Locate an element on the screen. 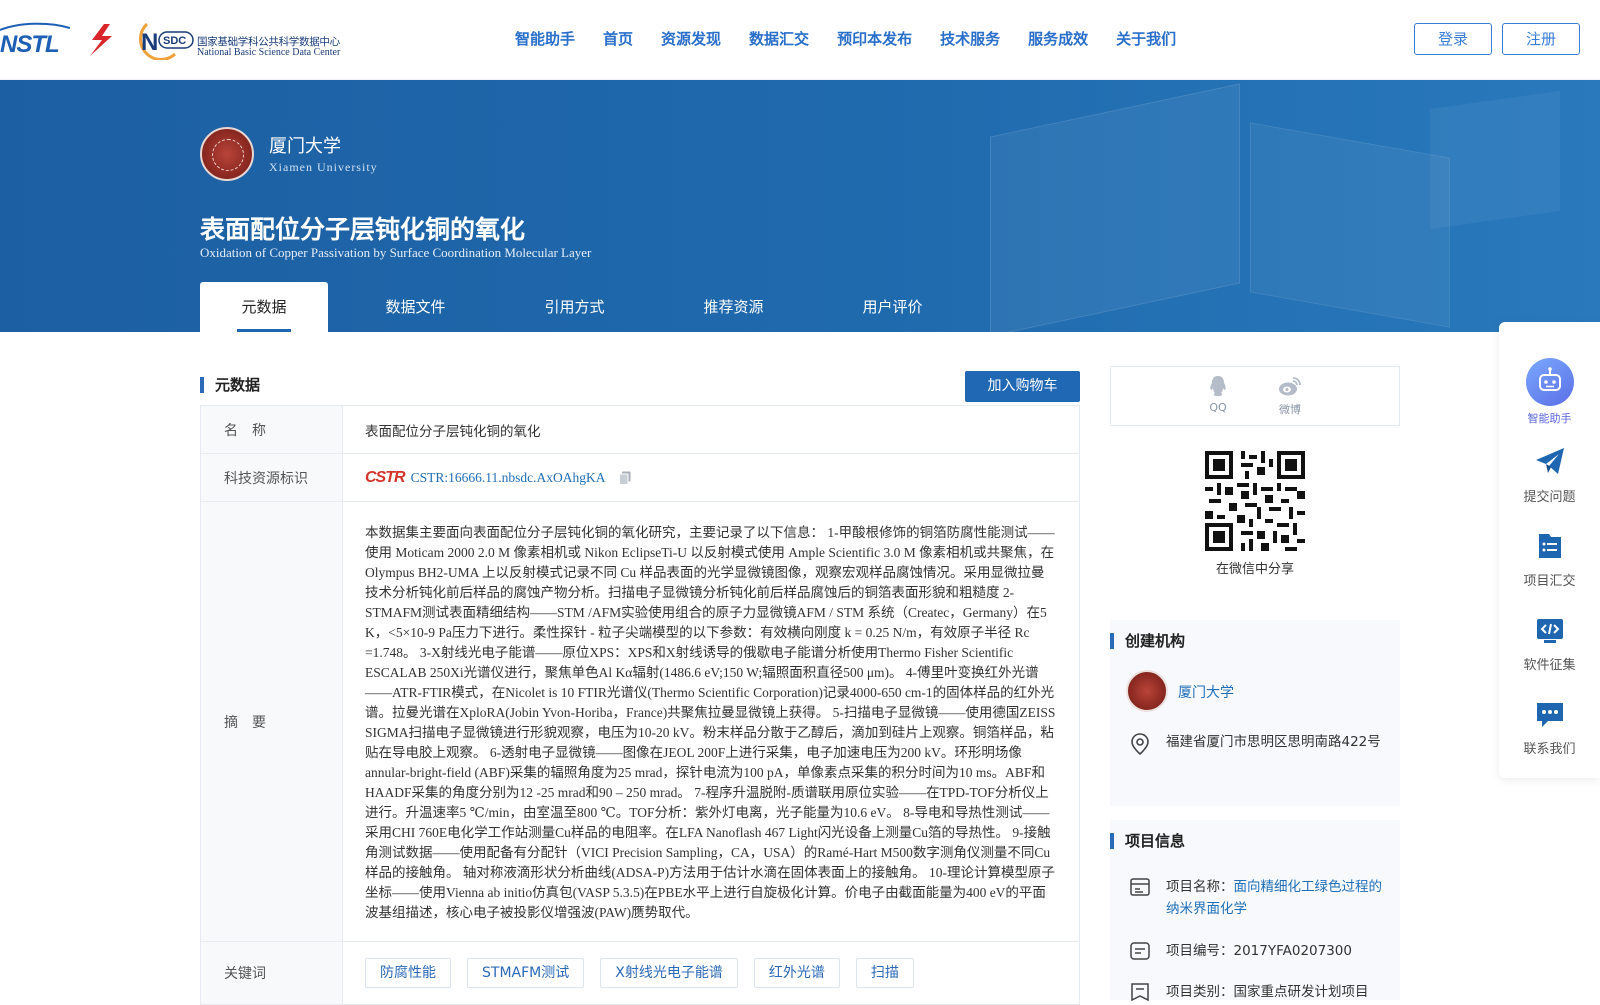 The image size is (1600, 1005). keyword-tag: STMAFM测试 is located at coordinates (526, 973).